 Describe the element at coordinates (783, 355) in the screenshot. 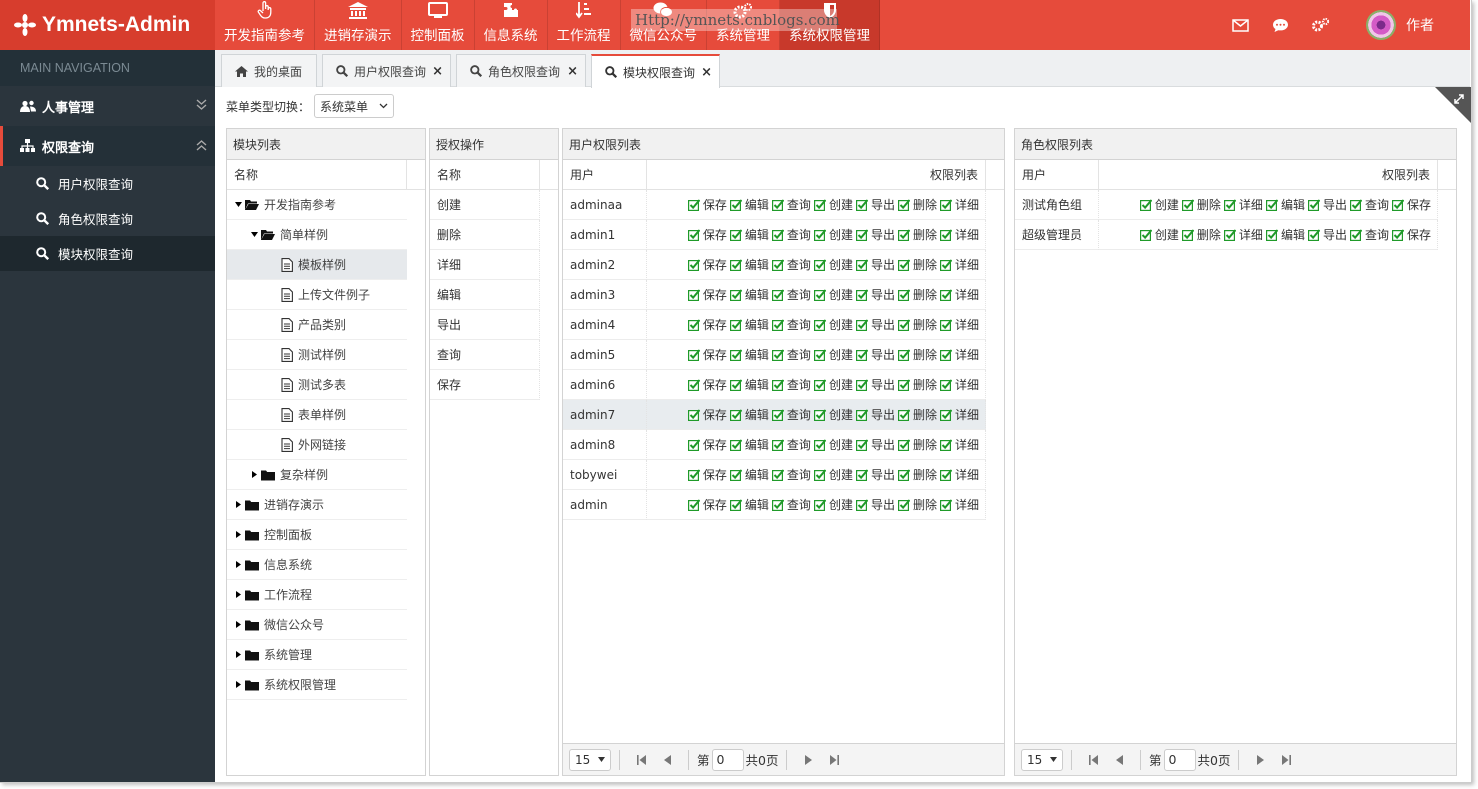

I see `table-row: admin5 保存 编辑 查询 创建 导出 删除 详细` at that location.